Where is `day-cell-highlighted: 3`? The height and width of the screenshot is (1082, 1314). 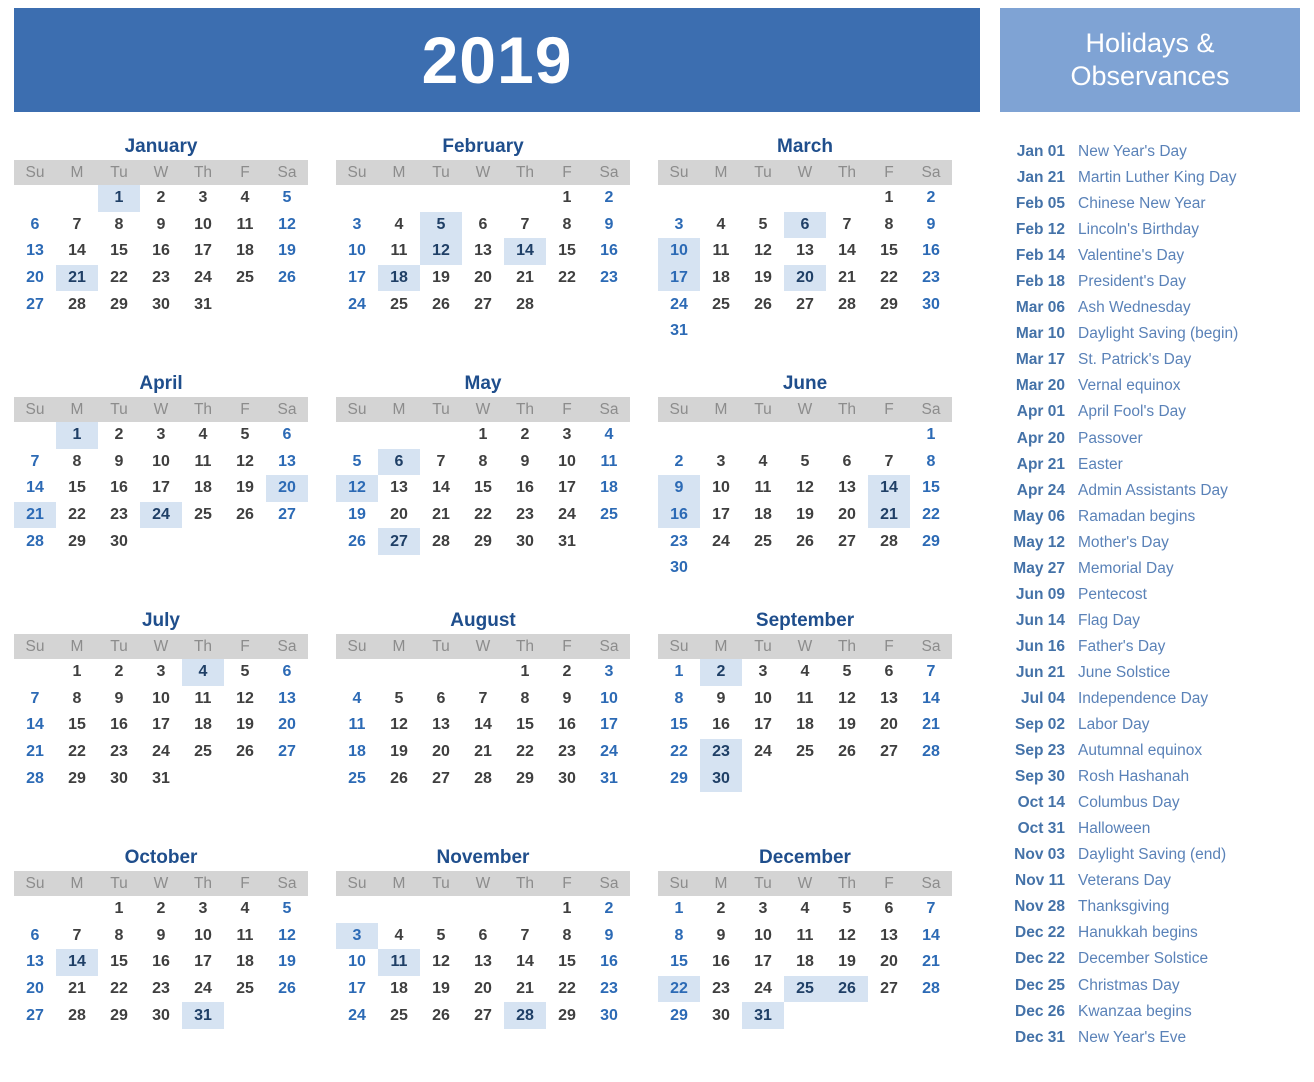 day-cell-highlighted: 3 is located at coordinates (357, 936).